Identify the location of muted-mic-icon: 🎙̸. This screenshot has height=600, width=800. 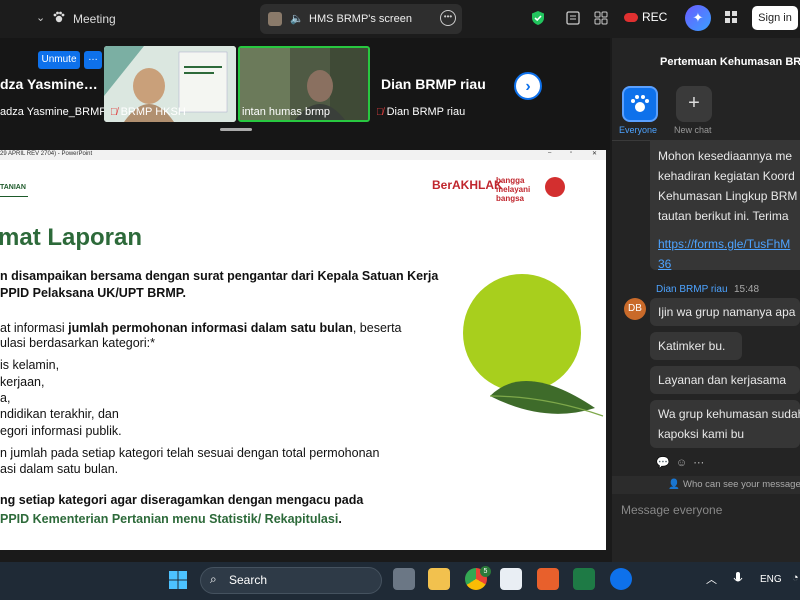
(380, 112).